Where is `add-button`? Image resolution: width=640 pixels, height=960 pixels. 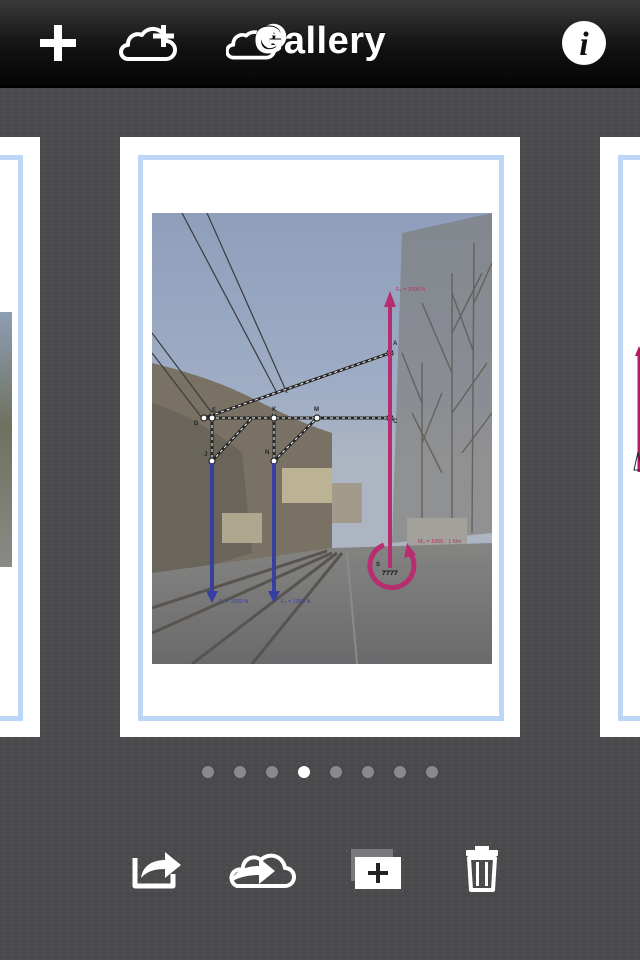 add-button is located at coordinates (58, 43).